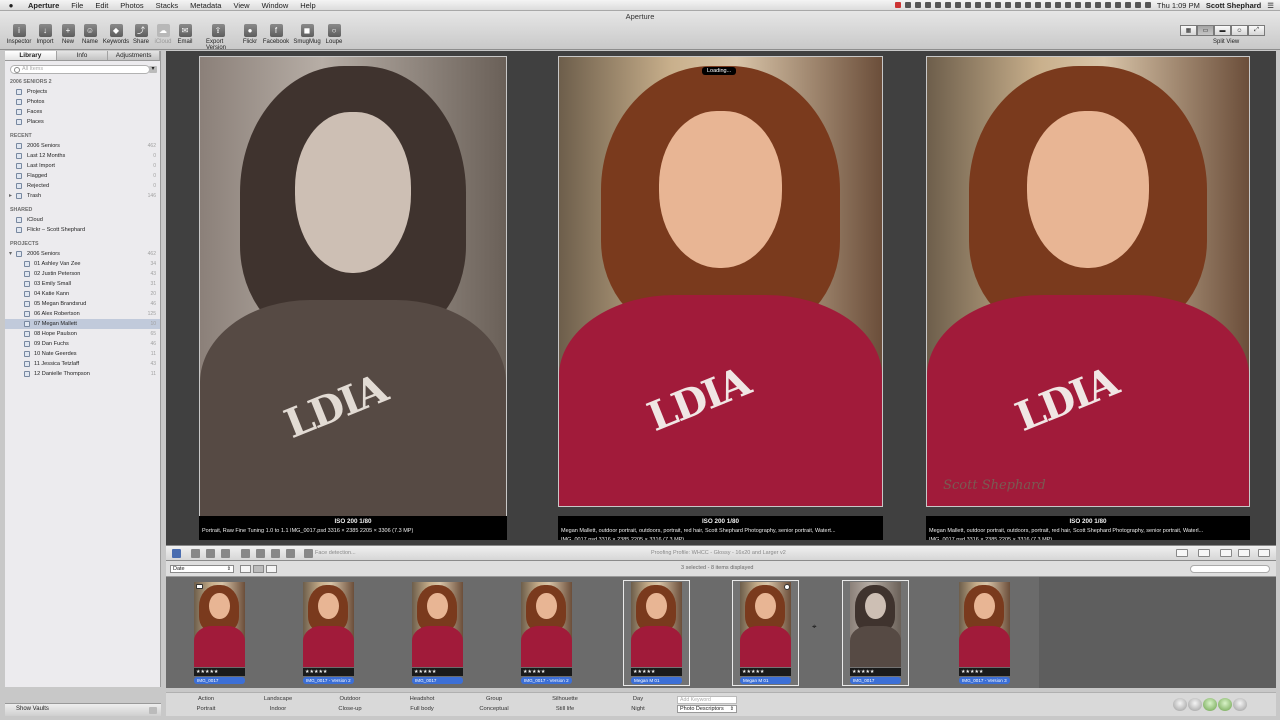 Image resolution: width=1280 pixels, height=720 pixels. What do you see at coordinates (1233, 5) in the screenshot?
I see `user-name: Scott Shephard` at bounding box center [1233, 5].